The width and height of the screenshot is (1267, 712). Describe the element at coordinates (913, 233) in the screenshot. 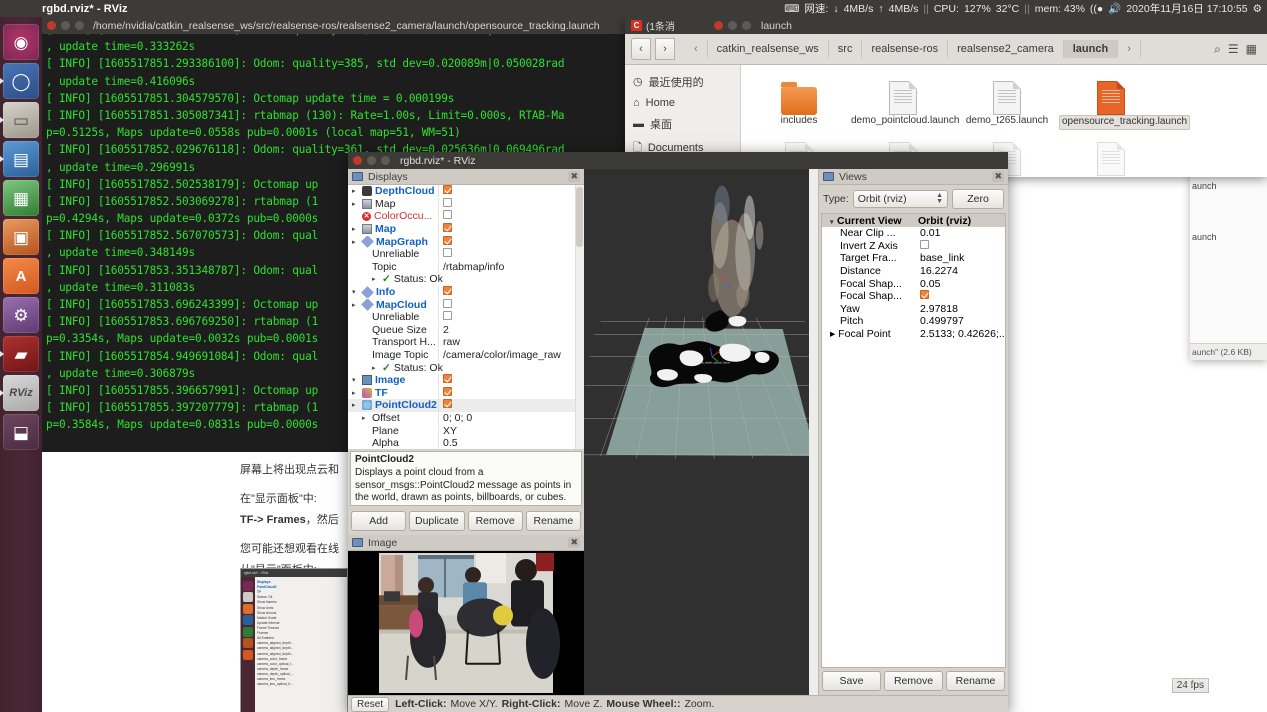

I see `view-property-row: Near Clip ... 0.01` at that location.